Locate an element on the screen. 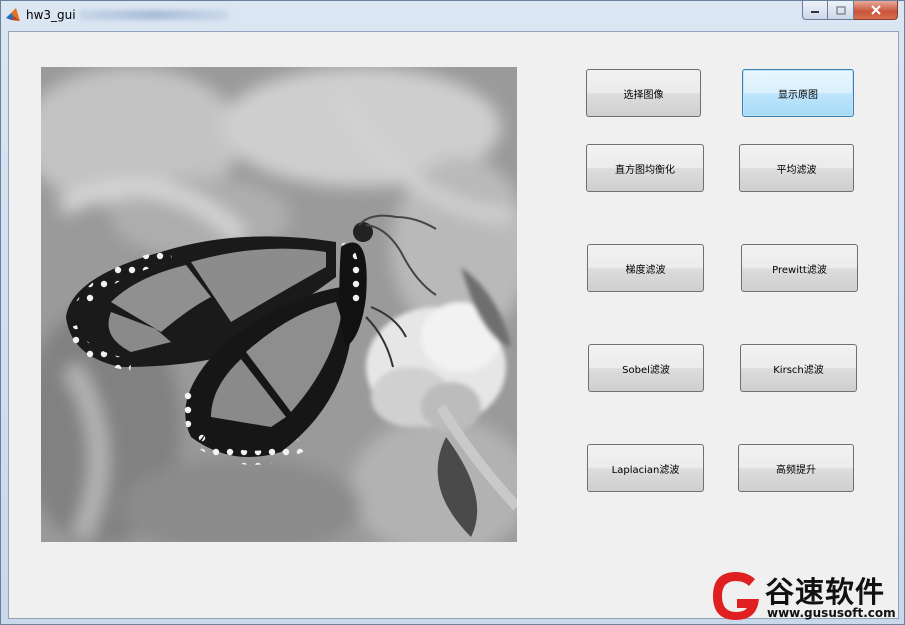 This screenshot has height=625, width=905. show-original-button: 显示原图 is located at coordinates (798, 93).